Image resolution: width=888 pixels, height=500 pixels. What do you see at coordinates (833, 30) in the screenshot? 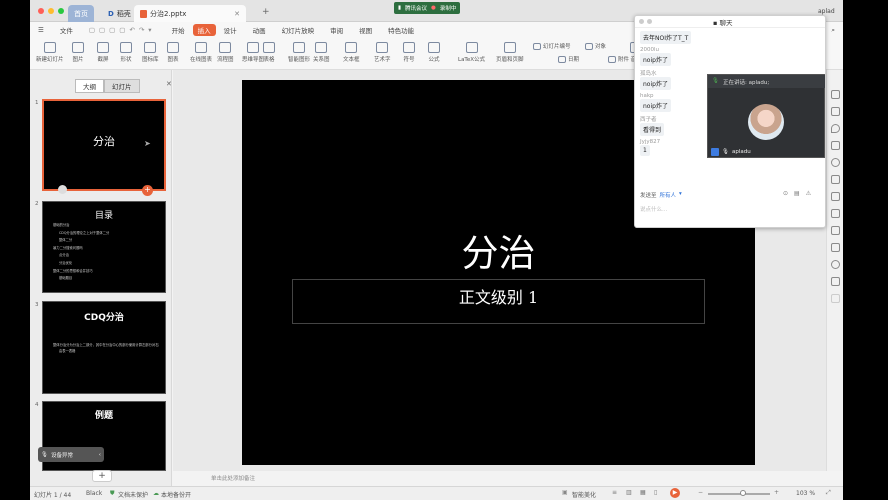
I see `search-icon: ⌕` at bounding box center [833, 30].